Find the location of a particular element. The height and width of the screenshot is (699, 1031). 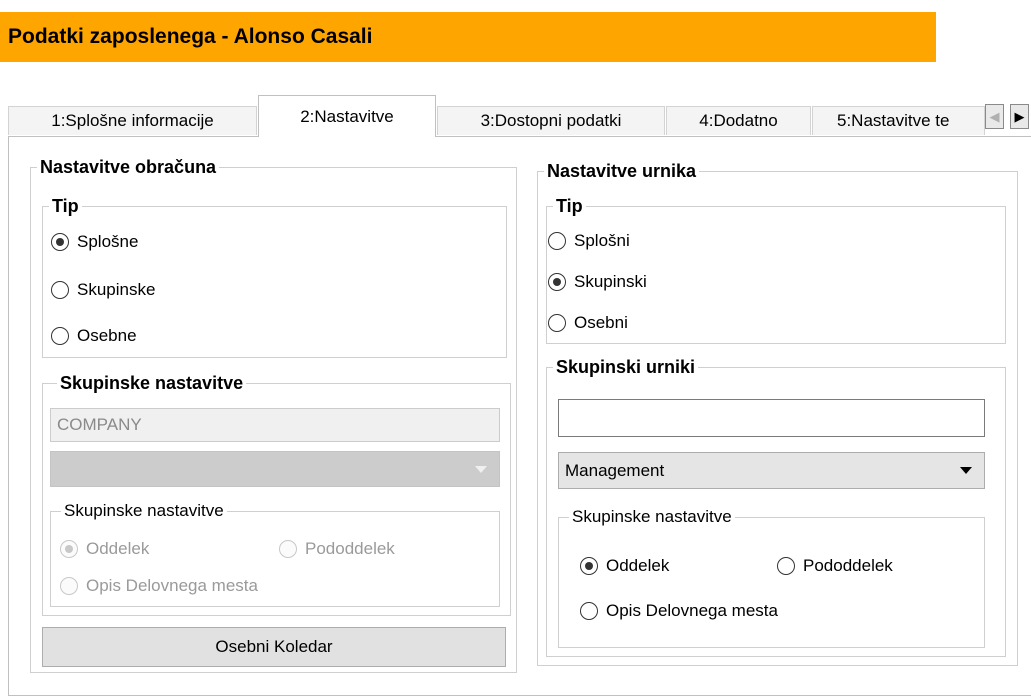

payroll-sub-job-description-radio: Opis Delovnega mesta is located at coordinates (159, 586).